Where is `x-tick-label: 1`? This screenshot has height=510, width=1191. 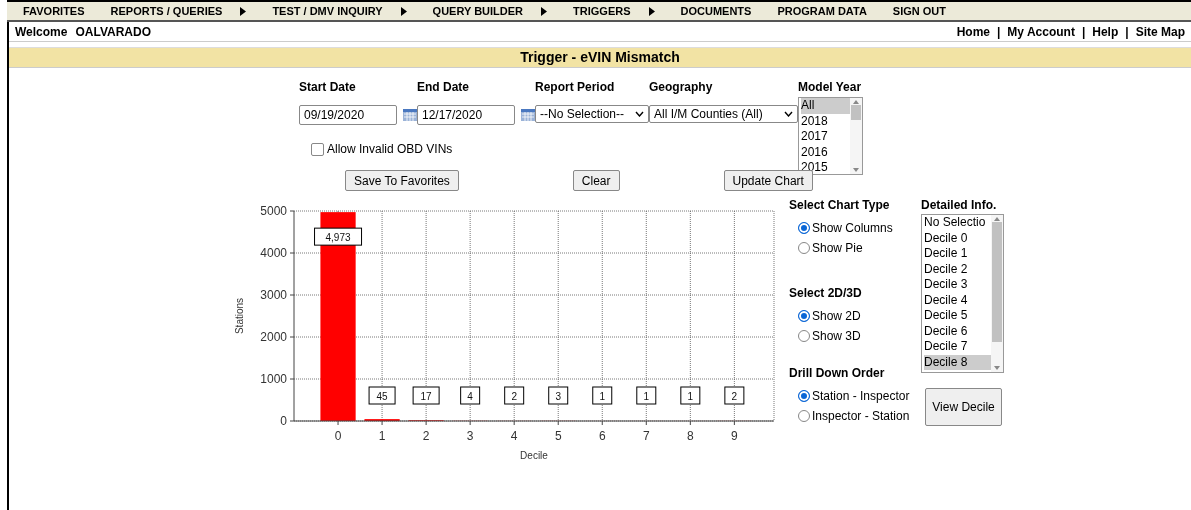
x-tick-label: 1 is located at coordinates (382, 436).